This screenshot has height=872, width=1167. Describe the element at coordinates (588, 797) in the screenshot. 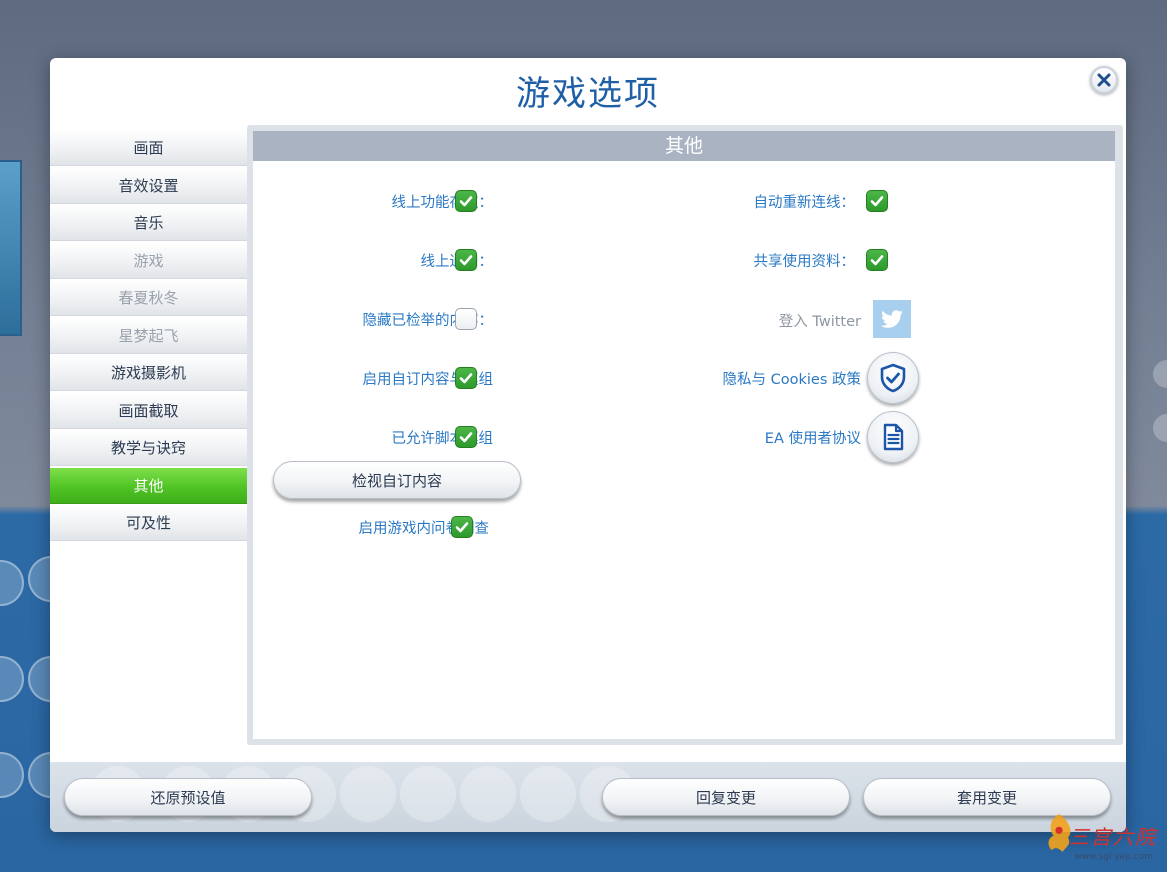

I see `dialog-footer: 还原预设值 回复变更 套用变更` at that location.